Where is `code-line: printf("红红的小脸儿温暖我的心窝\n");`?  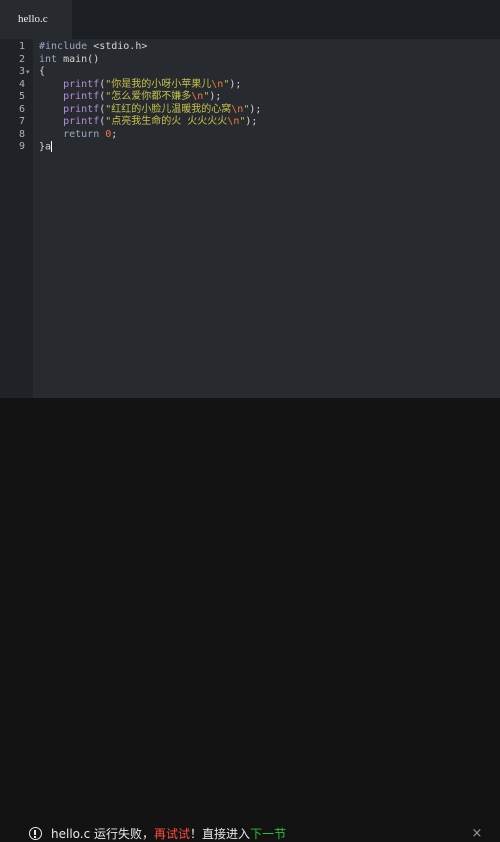
code-line: printf("红红的小脸儿温暖我的心窝\n"); is located at coordinates (150, 110).